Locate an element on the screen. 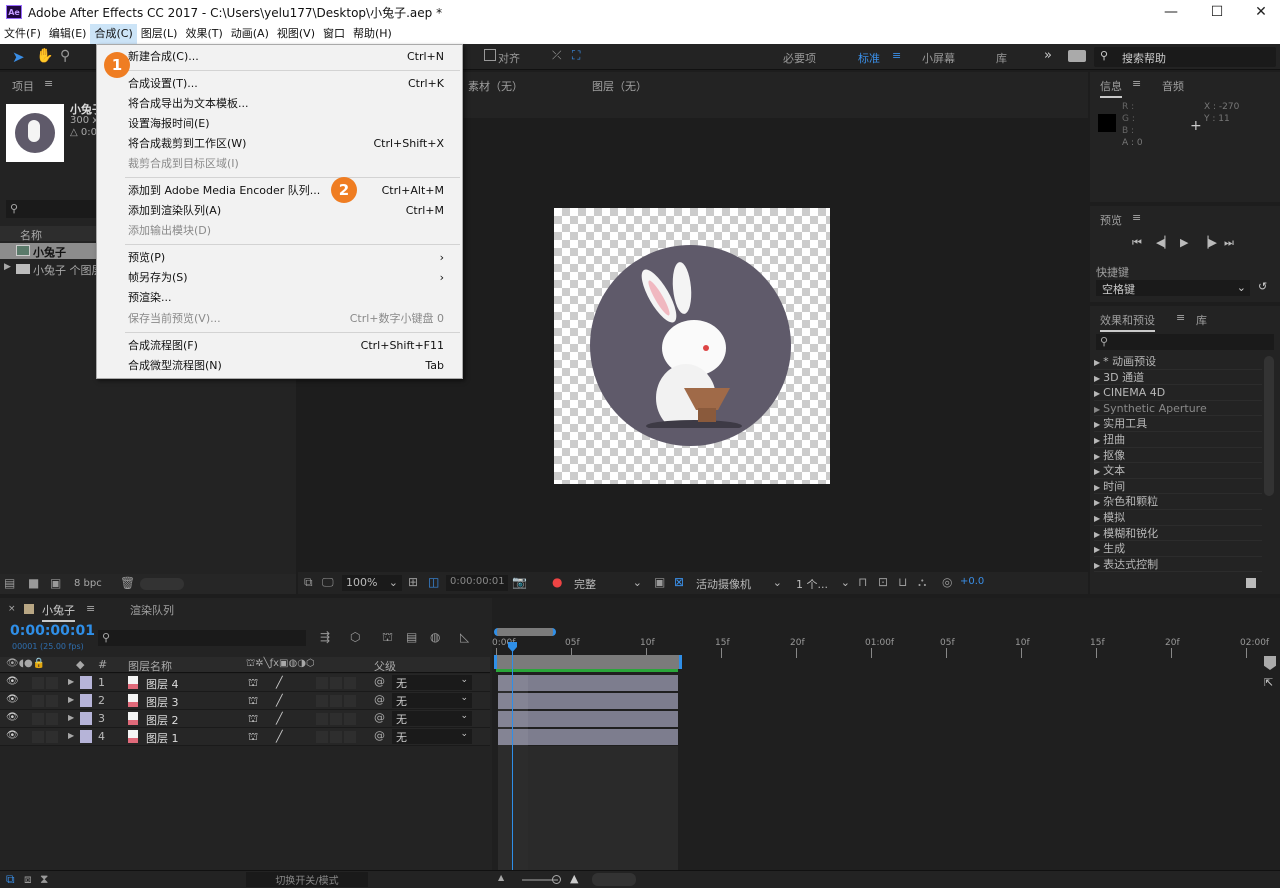  timeline-icon: ⊔ is located at coordinates (902, 582).